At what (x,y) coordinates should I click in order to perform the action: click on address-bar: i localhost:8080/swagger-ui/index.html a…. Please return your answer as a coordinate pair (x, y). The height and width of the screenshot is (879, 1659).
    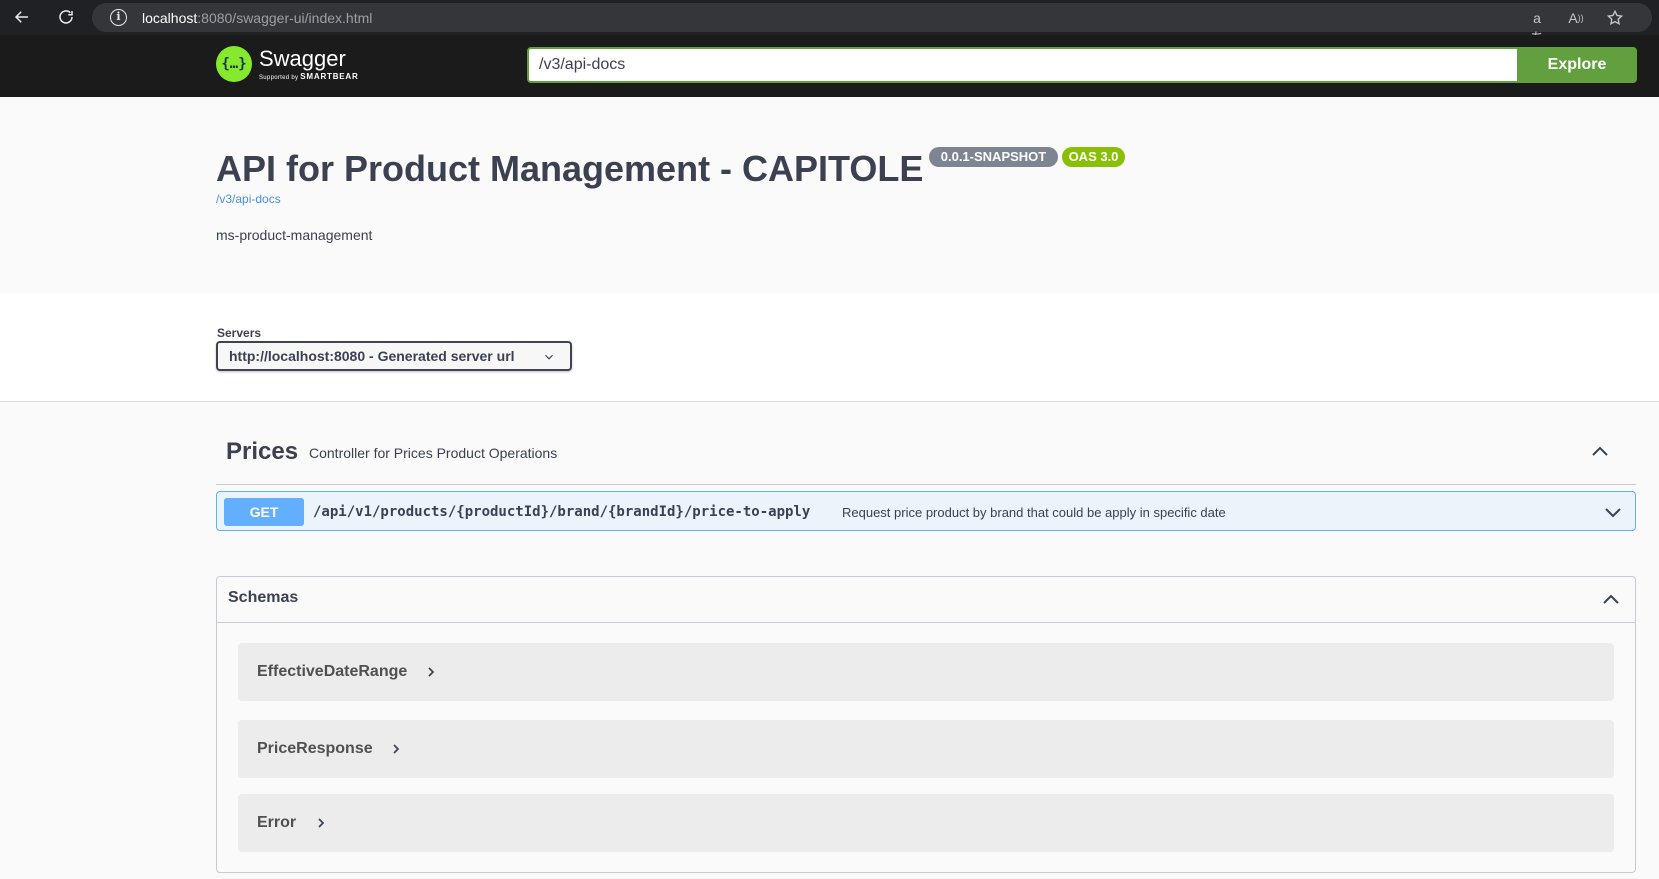
    Looking at the image, I should click on (872, 24).